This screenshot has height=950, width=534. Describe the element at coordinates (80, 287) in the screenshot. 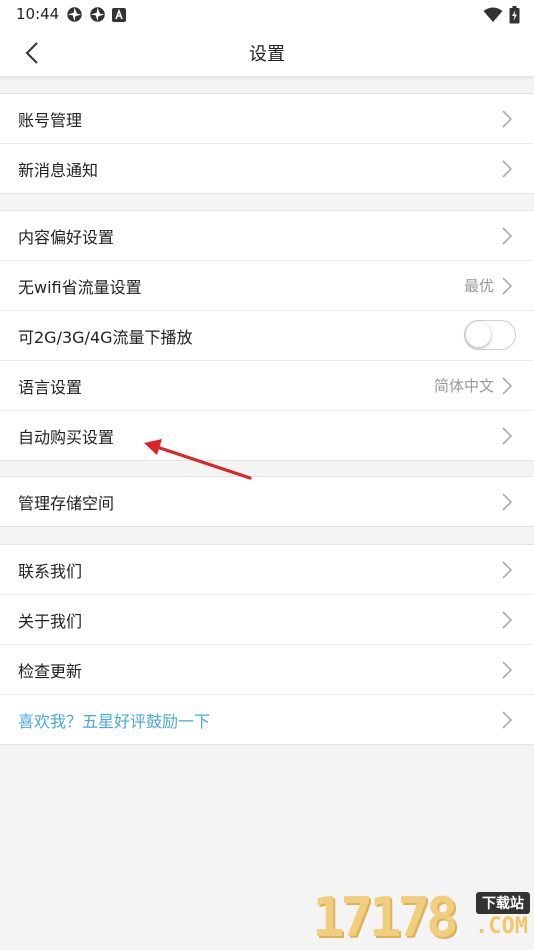

I see `row-label: 无wifi省流量设置` at that location.